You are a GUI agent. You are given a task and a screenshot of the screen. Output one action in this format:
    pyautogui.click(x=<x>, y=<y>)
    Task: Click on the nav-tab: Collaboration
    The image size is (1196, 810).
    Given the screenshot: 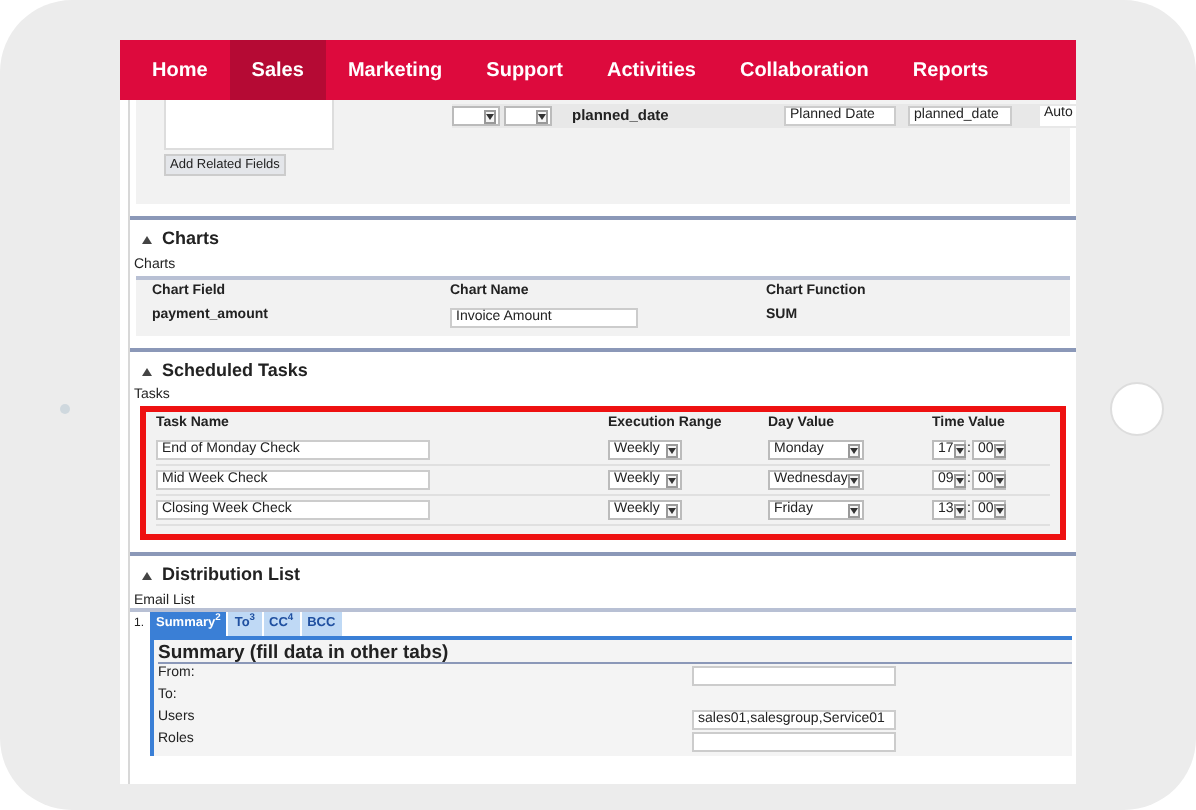 What is the action you would take?
    pyautogui.click(x=804, y=70)
    